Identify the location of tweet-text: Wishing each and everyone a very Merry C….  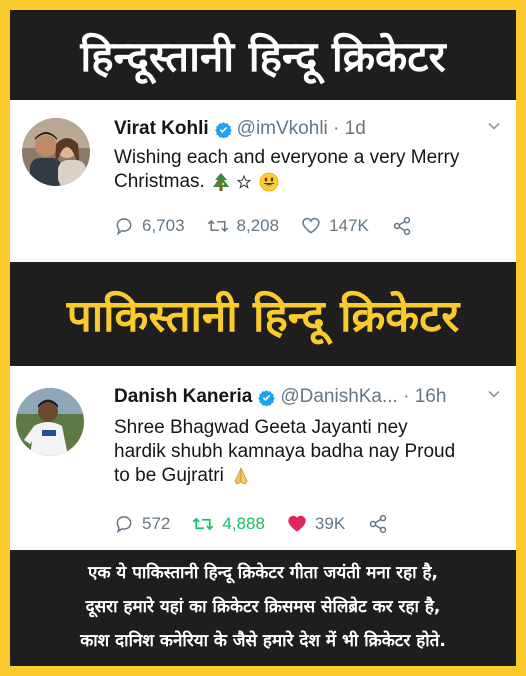
(308, 170).